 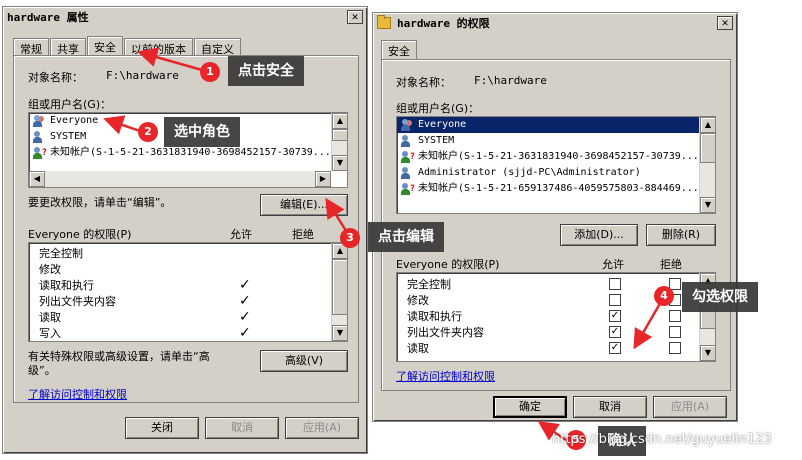 I want to click on scroll-right-icon: ▶, so click(x=323, y=179).